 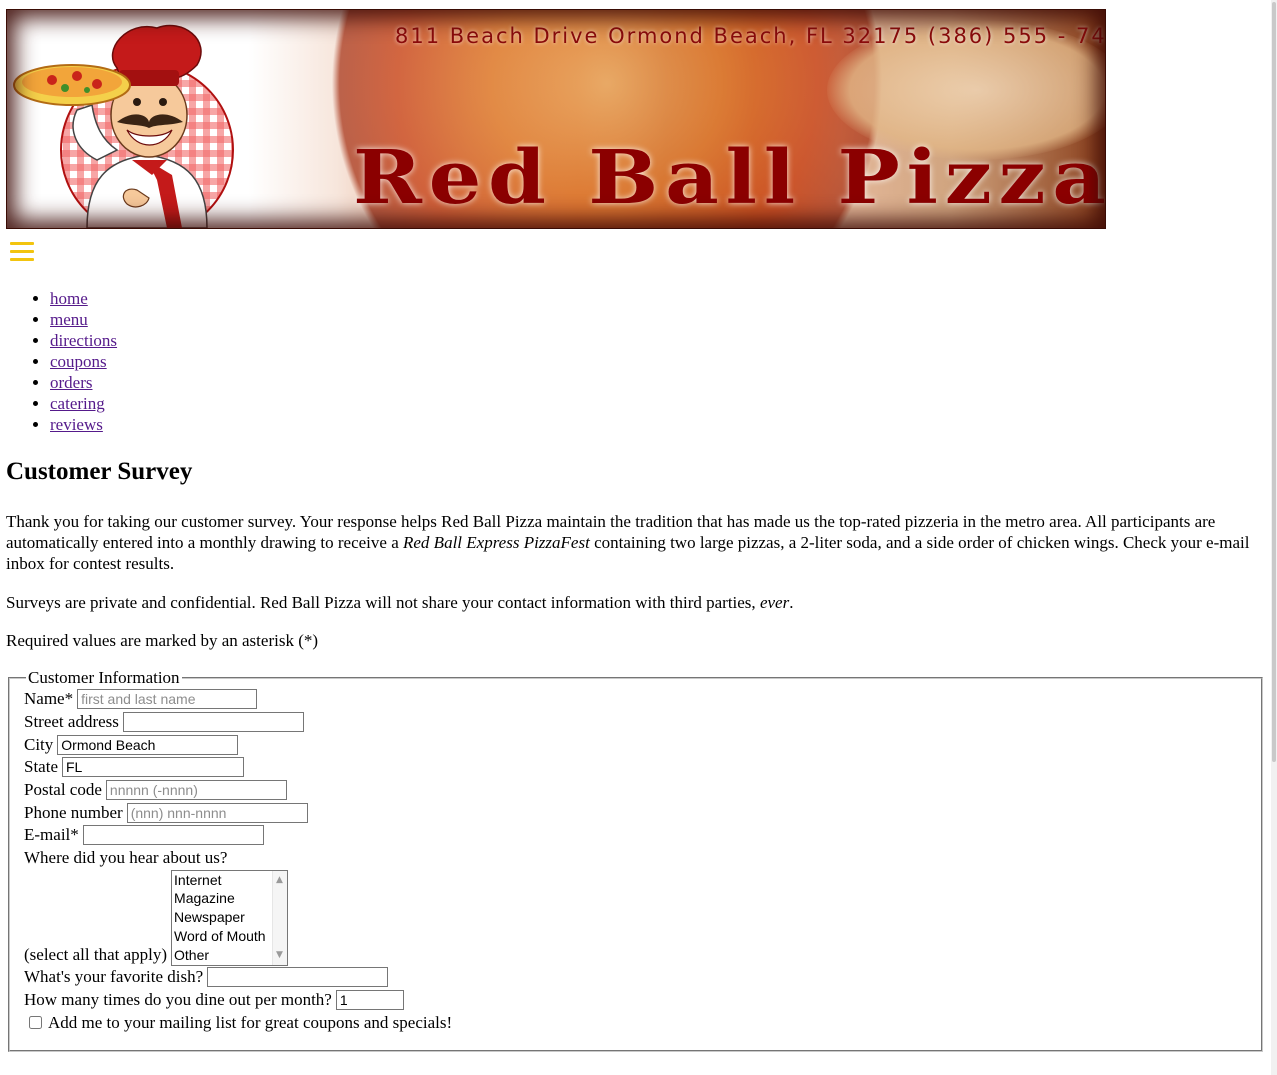 What do you see at coordinates (126, 858) in the screenshot?
I see `source-label: Where did you hear about us?` at bounding box center [126, 858].